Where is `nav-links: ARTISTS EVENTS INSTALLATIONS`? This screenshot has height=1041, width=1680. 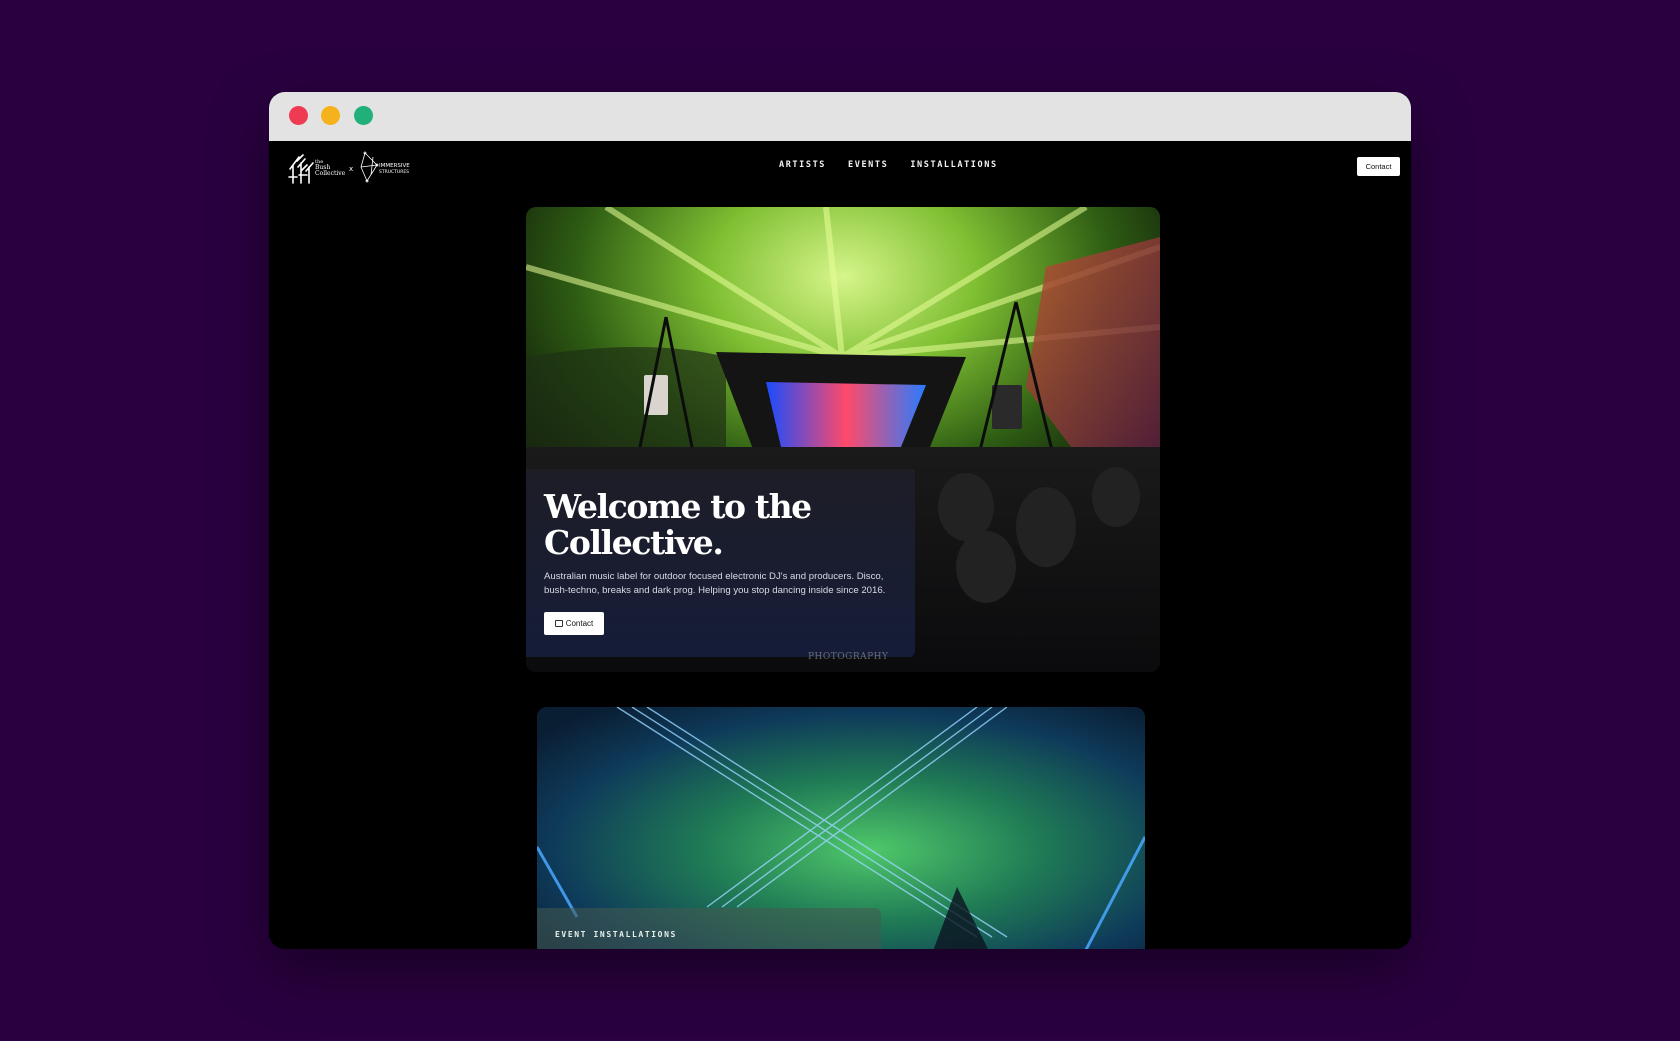
nav-links: ARTISTS EVENTS INSTALLATIONS is located at coordinates (888, 165).